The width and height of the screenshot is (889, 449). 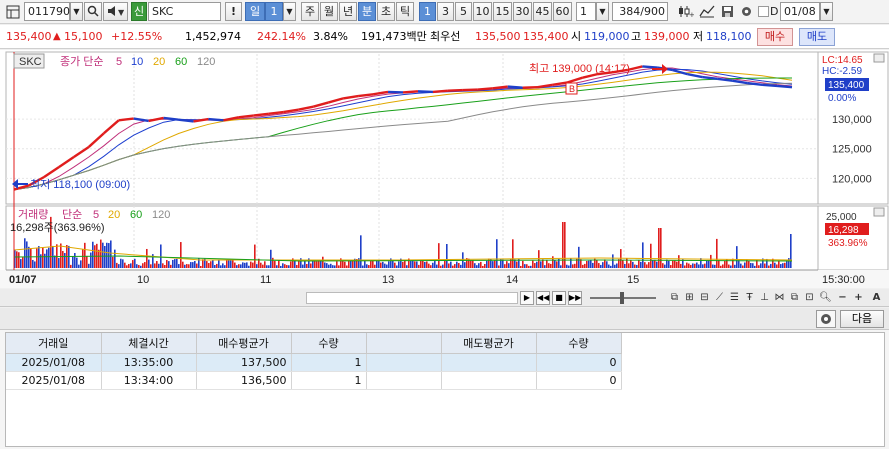 I want to click on interval-30-button: 30, so click(x=522, y=11).